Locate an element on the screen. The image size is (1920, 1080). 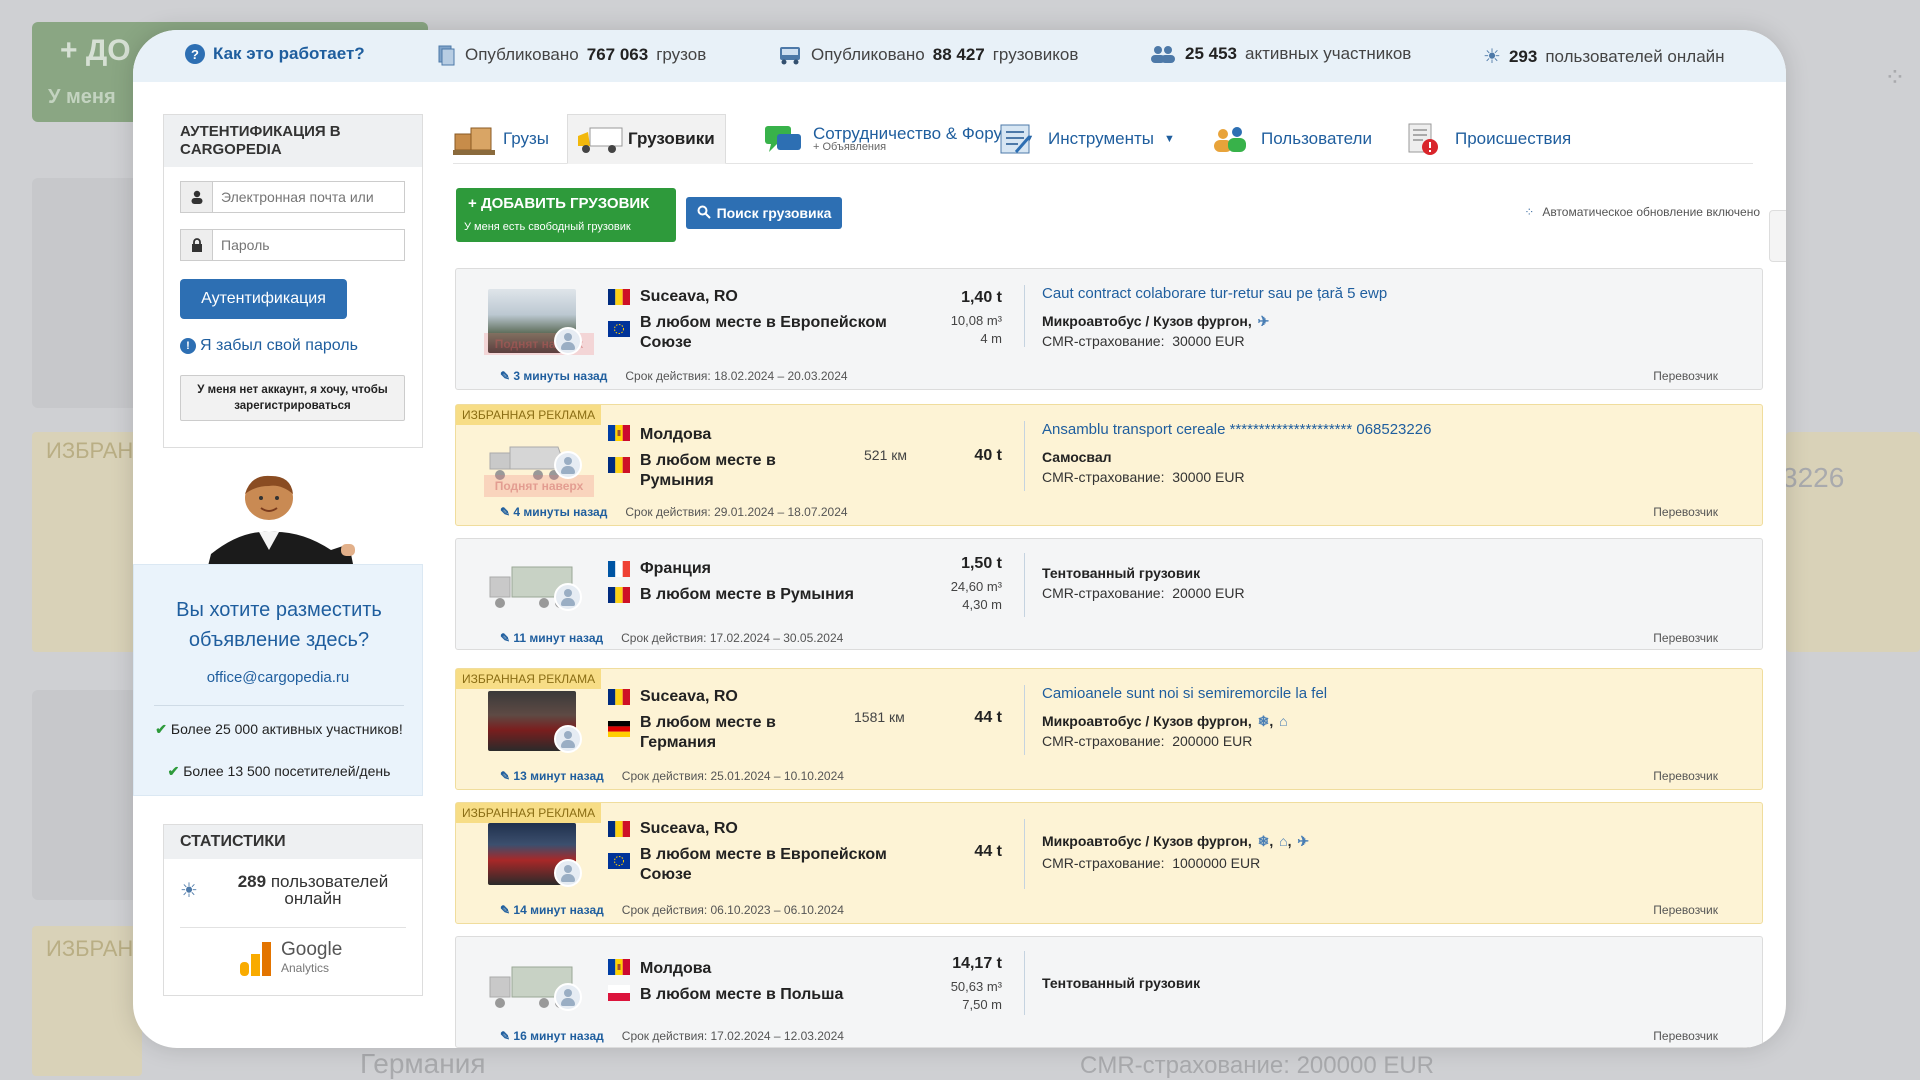
google-analytics-logo: Google Analytics is located at coordinates (291, 958).